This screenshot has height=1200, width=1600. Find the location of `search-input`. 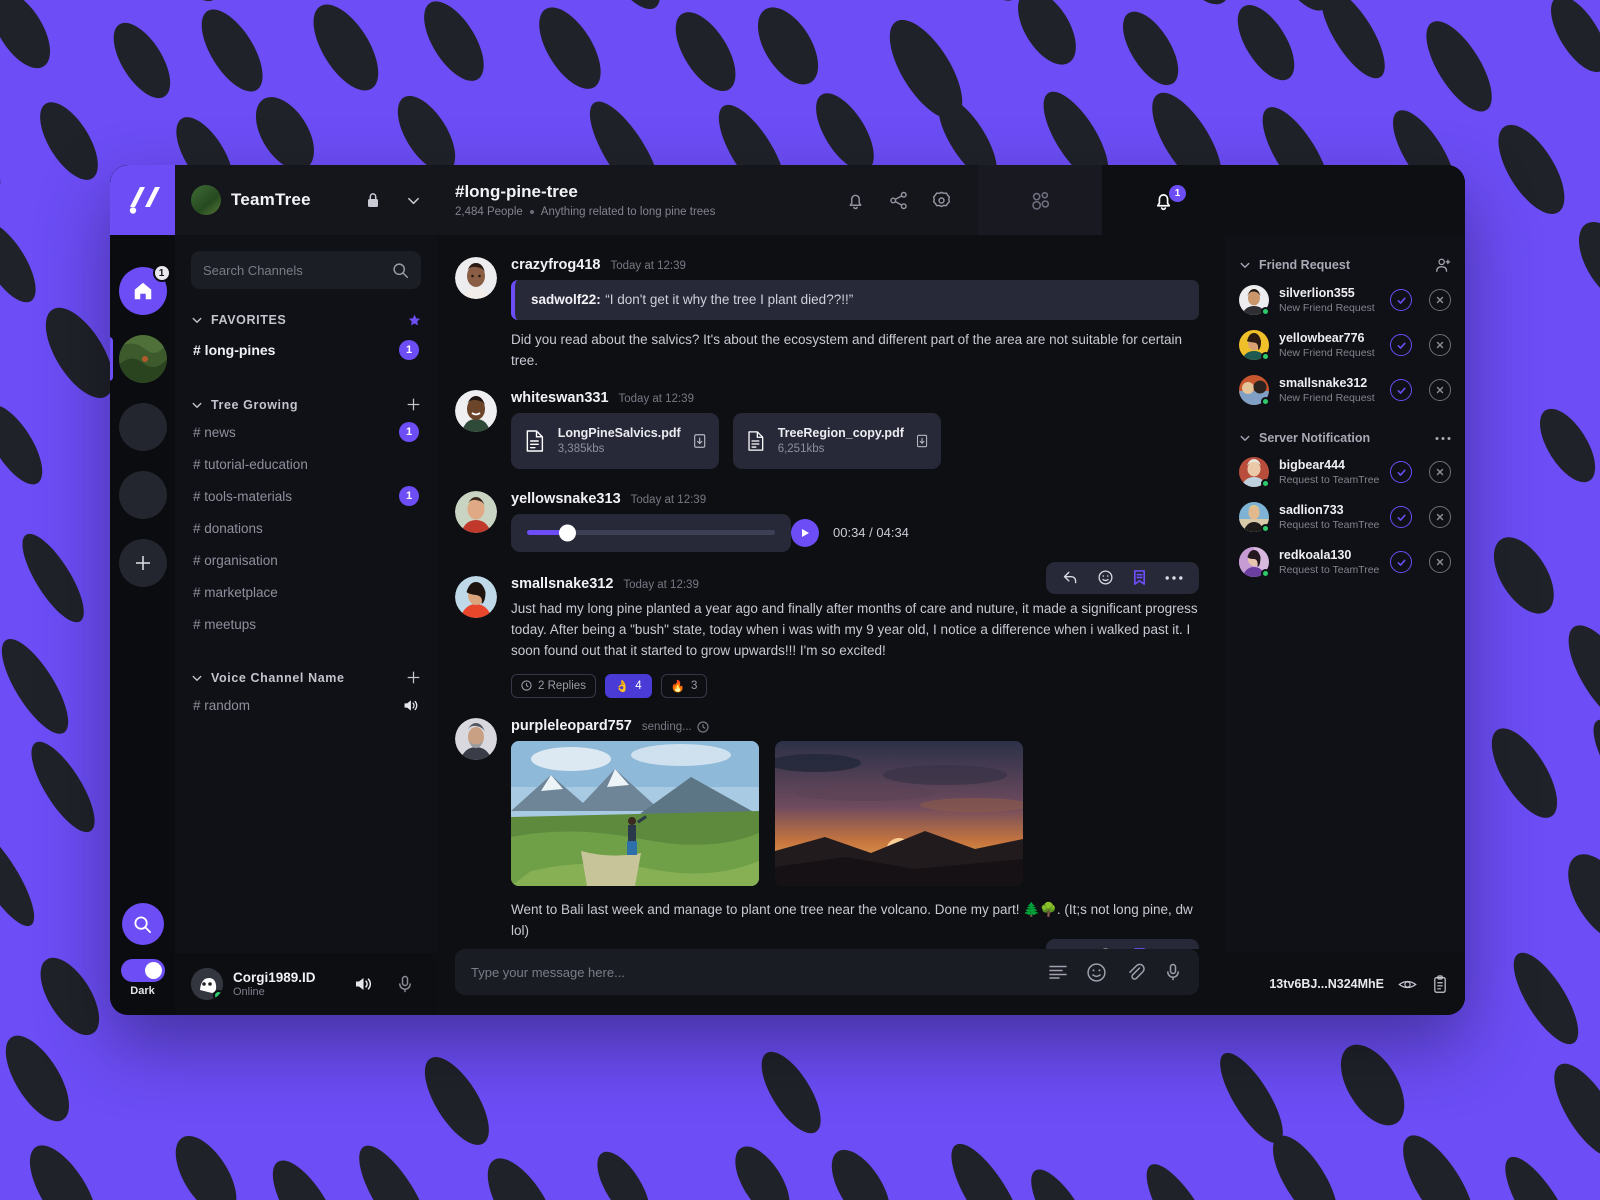

search-input is located at coordinates (293, 270).